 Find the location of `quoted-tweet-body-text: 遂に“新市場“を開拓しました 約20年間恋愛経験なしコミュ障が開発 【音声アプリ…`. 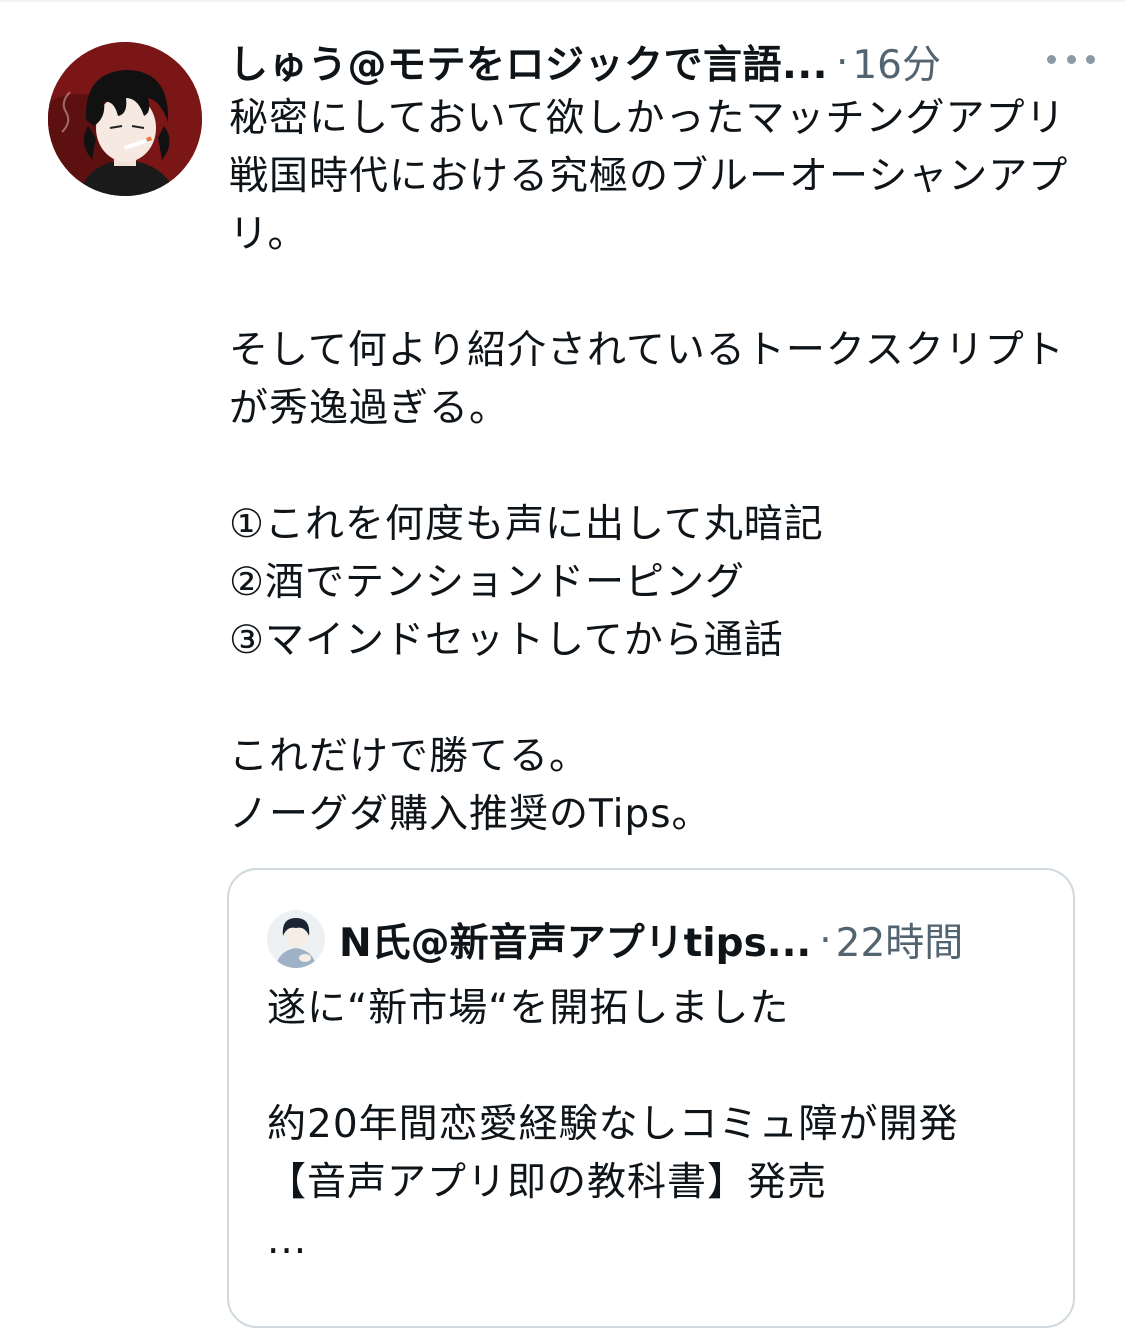

quoted-tweet-body-text: 遂に“新市場“を開拓しました 約20年間恋愛経験なしコミュ障が開発 【音声アプリ… is located at coordinates (613, 1124).